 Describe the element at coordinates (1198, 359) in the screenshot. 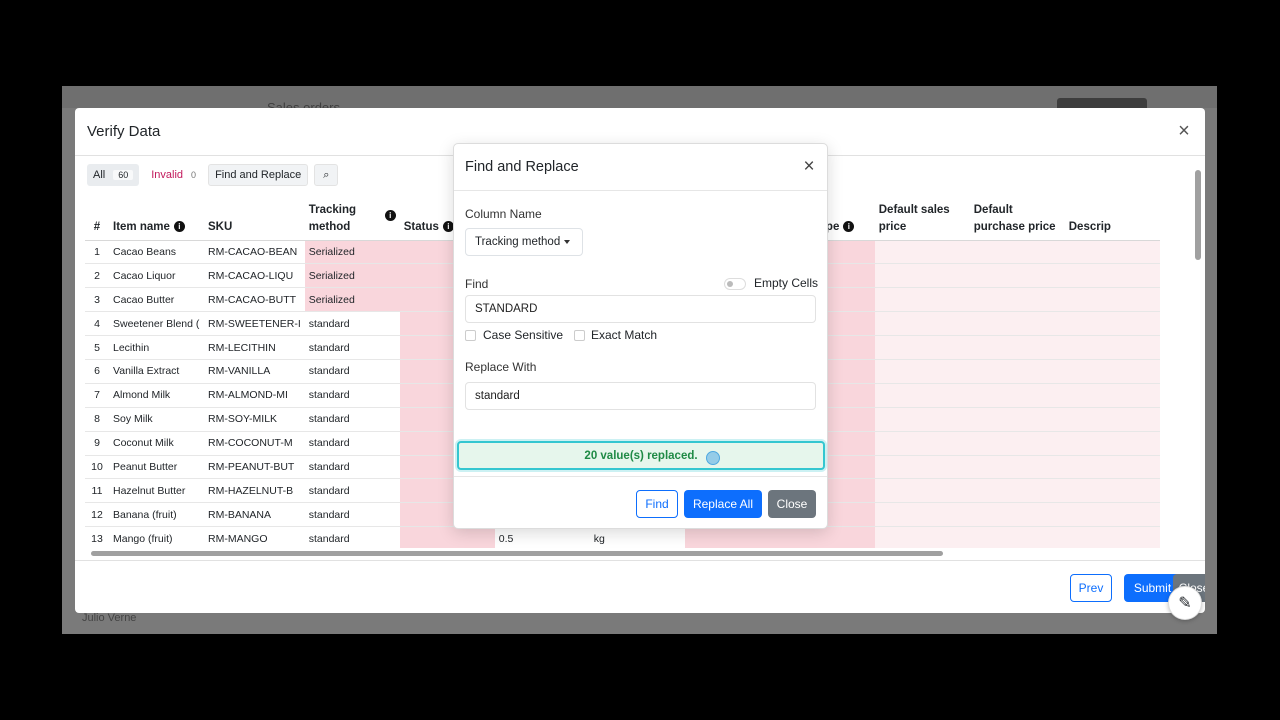

I see `vertical-scrollbar` at that location.